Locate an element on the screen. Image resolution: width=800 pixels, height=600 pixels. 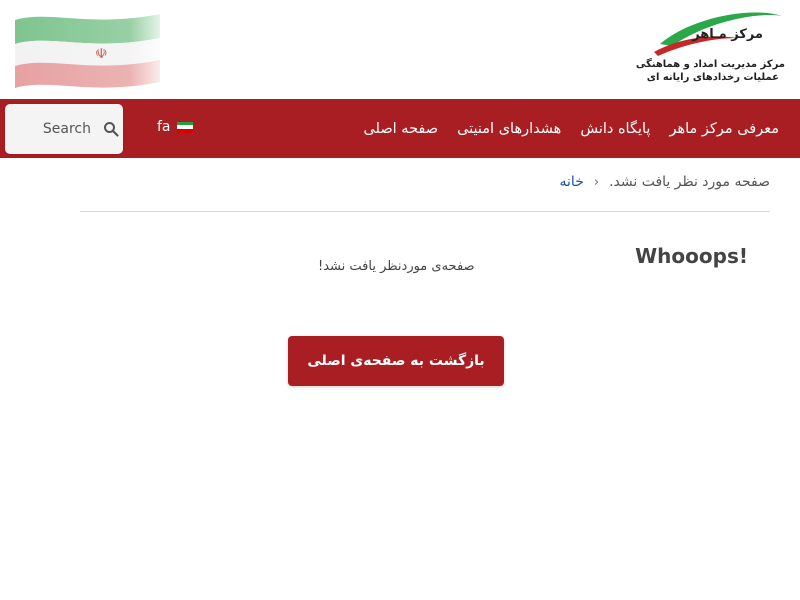
back-to-home-button: بازگشت به صفحه‌ی اصلی is located at coordinates (396, 361).